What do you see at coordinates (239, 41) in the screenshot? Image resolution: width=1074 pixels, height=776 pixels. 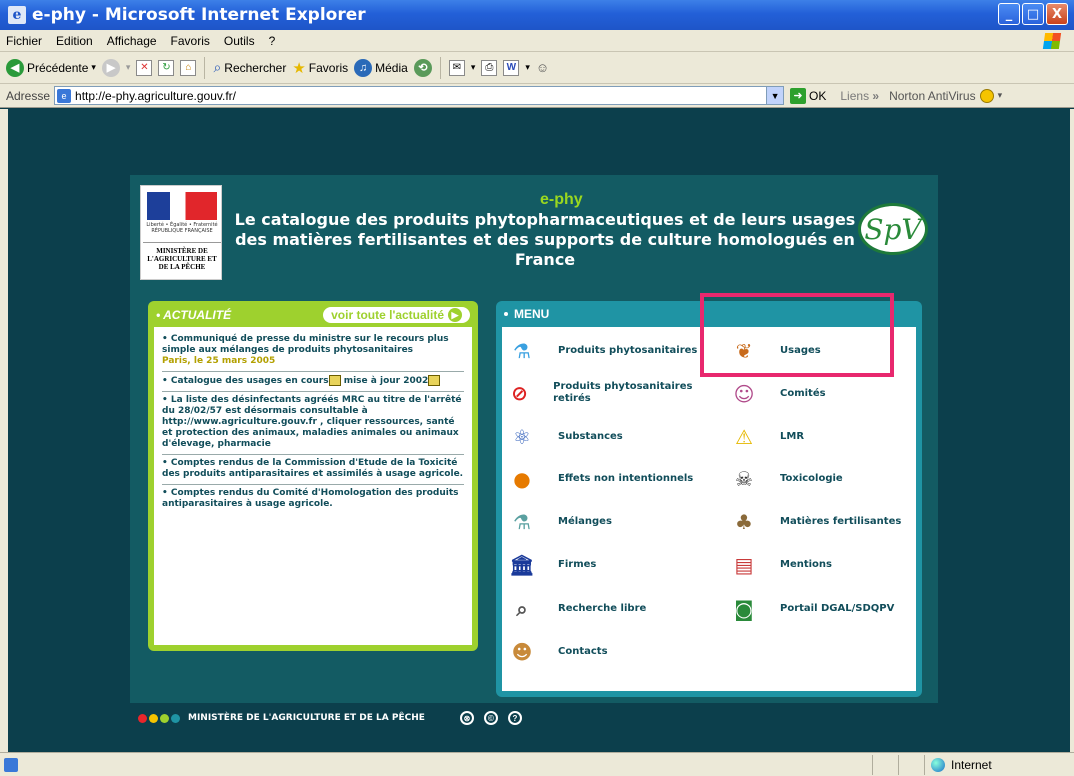 I see `menu-tools: Outils` at bounding box center [239, 41].